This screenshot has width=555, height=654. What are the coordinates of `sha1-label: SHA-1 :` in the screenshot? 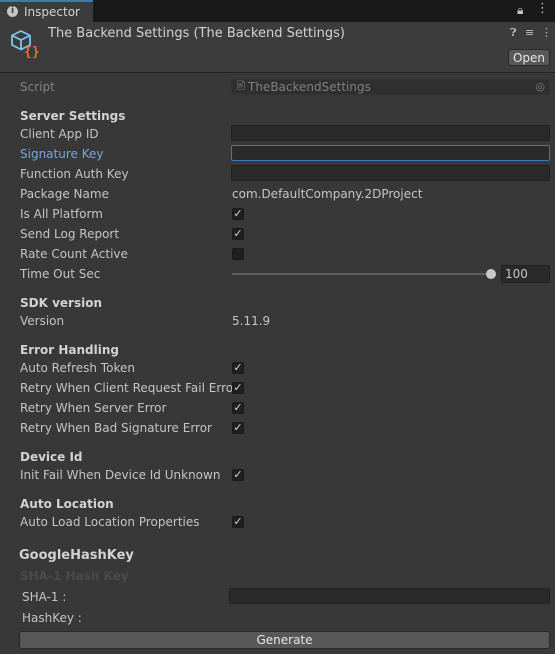 It's located at (44, 597).